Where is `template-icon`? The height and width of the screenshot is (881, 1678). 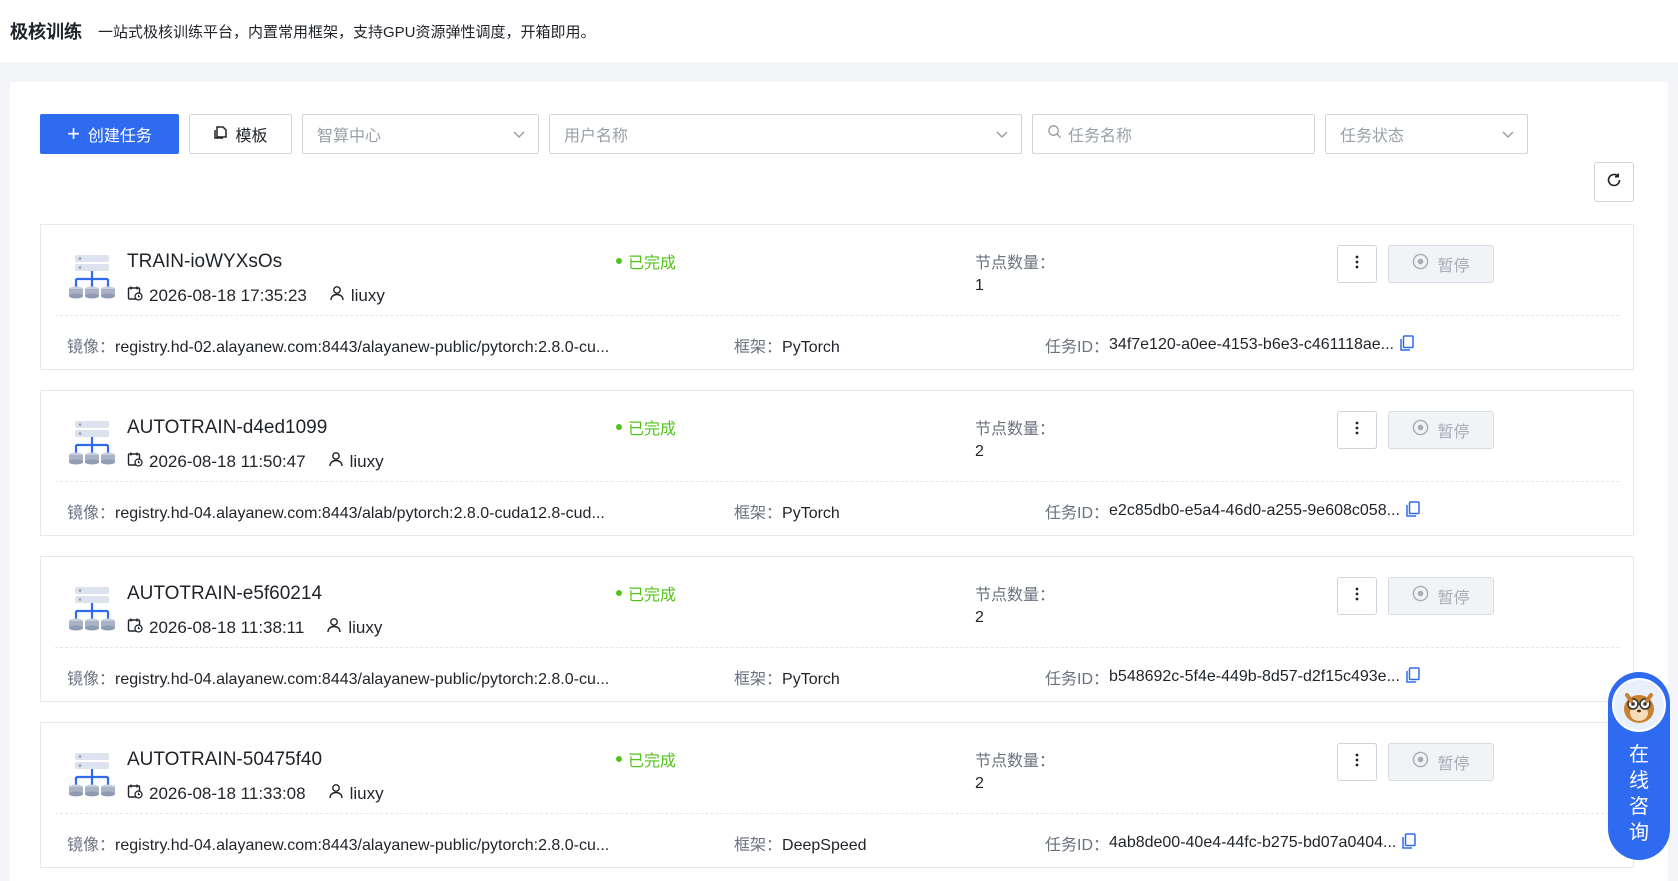
template-icon is located at coordinates (221, 134).